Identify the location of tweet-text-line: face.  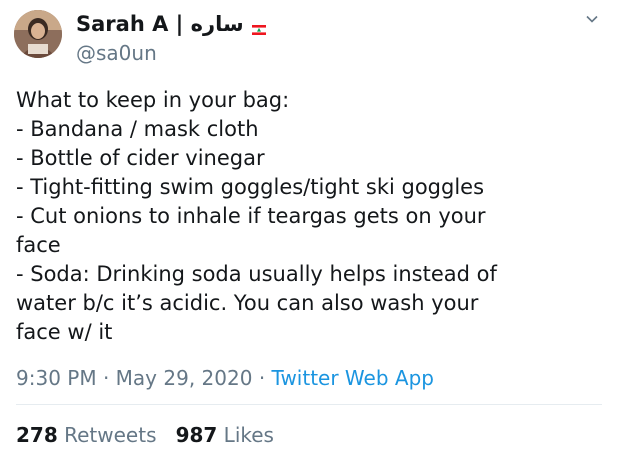
(38, 245).